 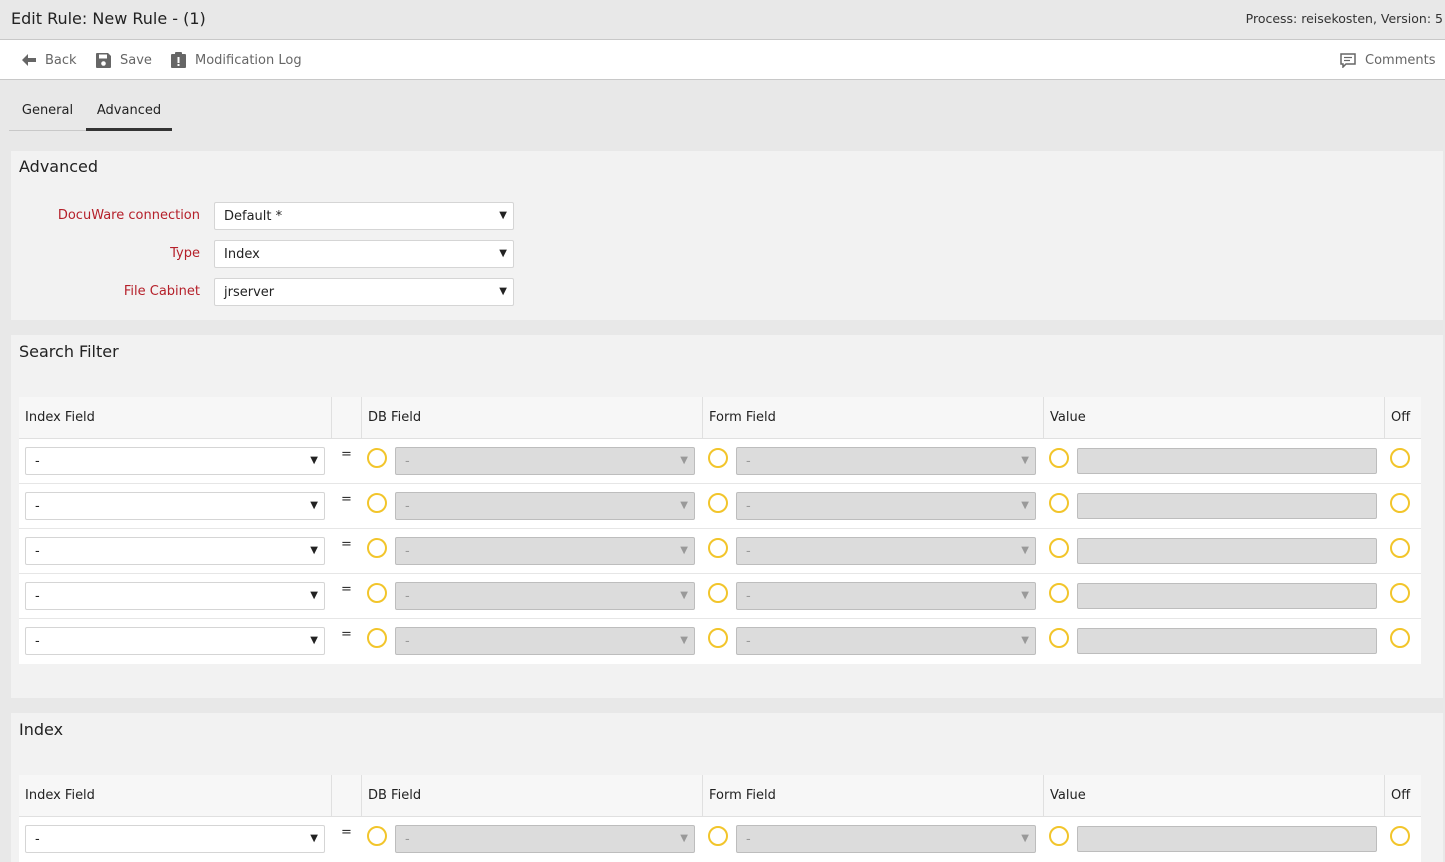 What do you see at coordinates (47, 113) in the screenshot?
I see `tab-general: General` at bounding box center [47, 113].